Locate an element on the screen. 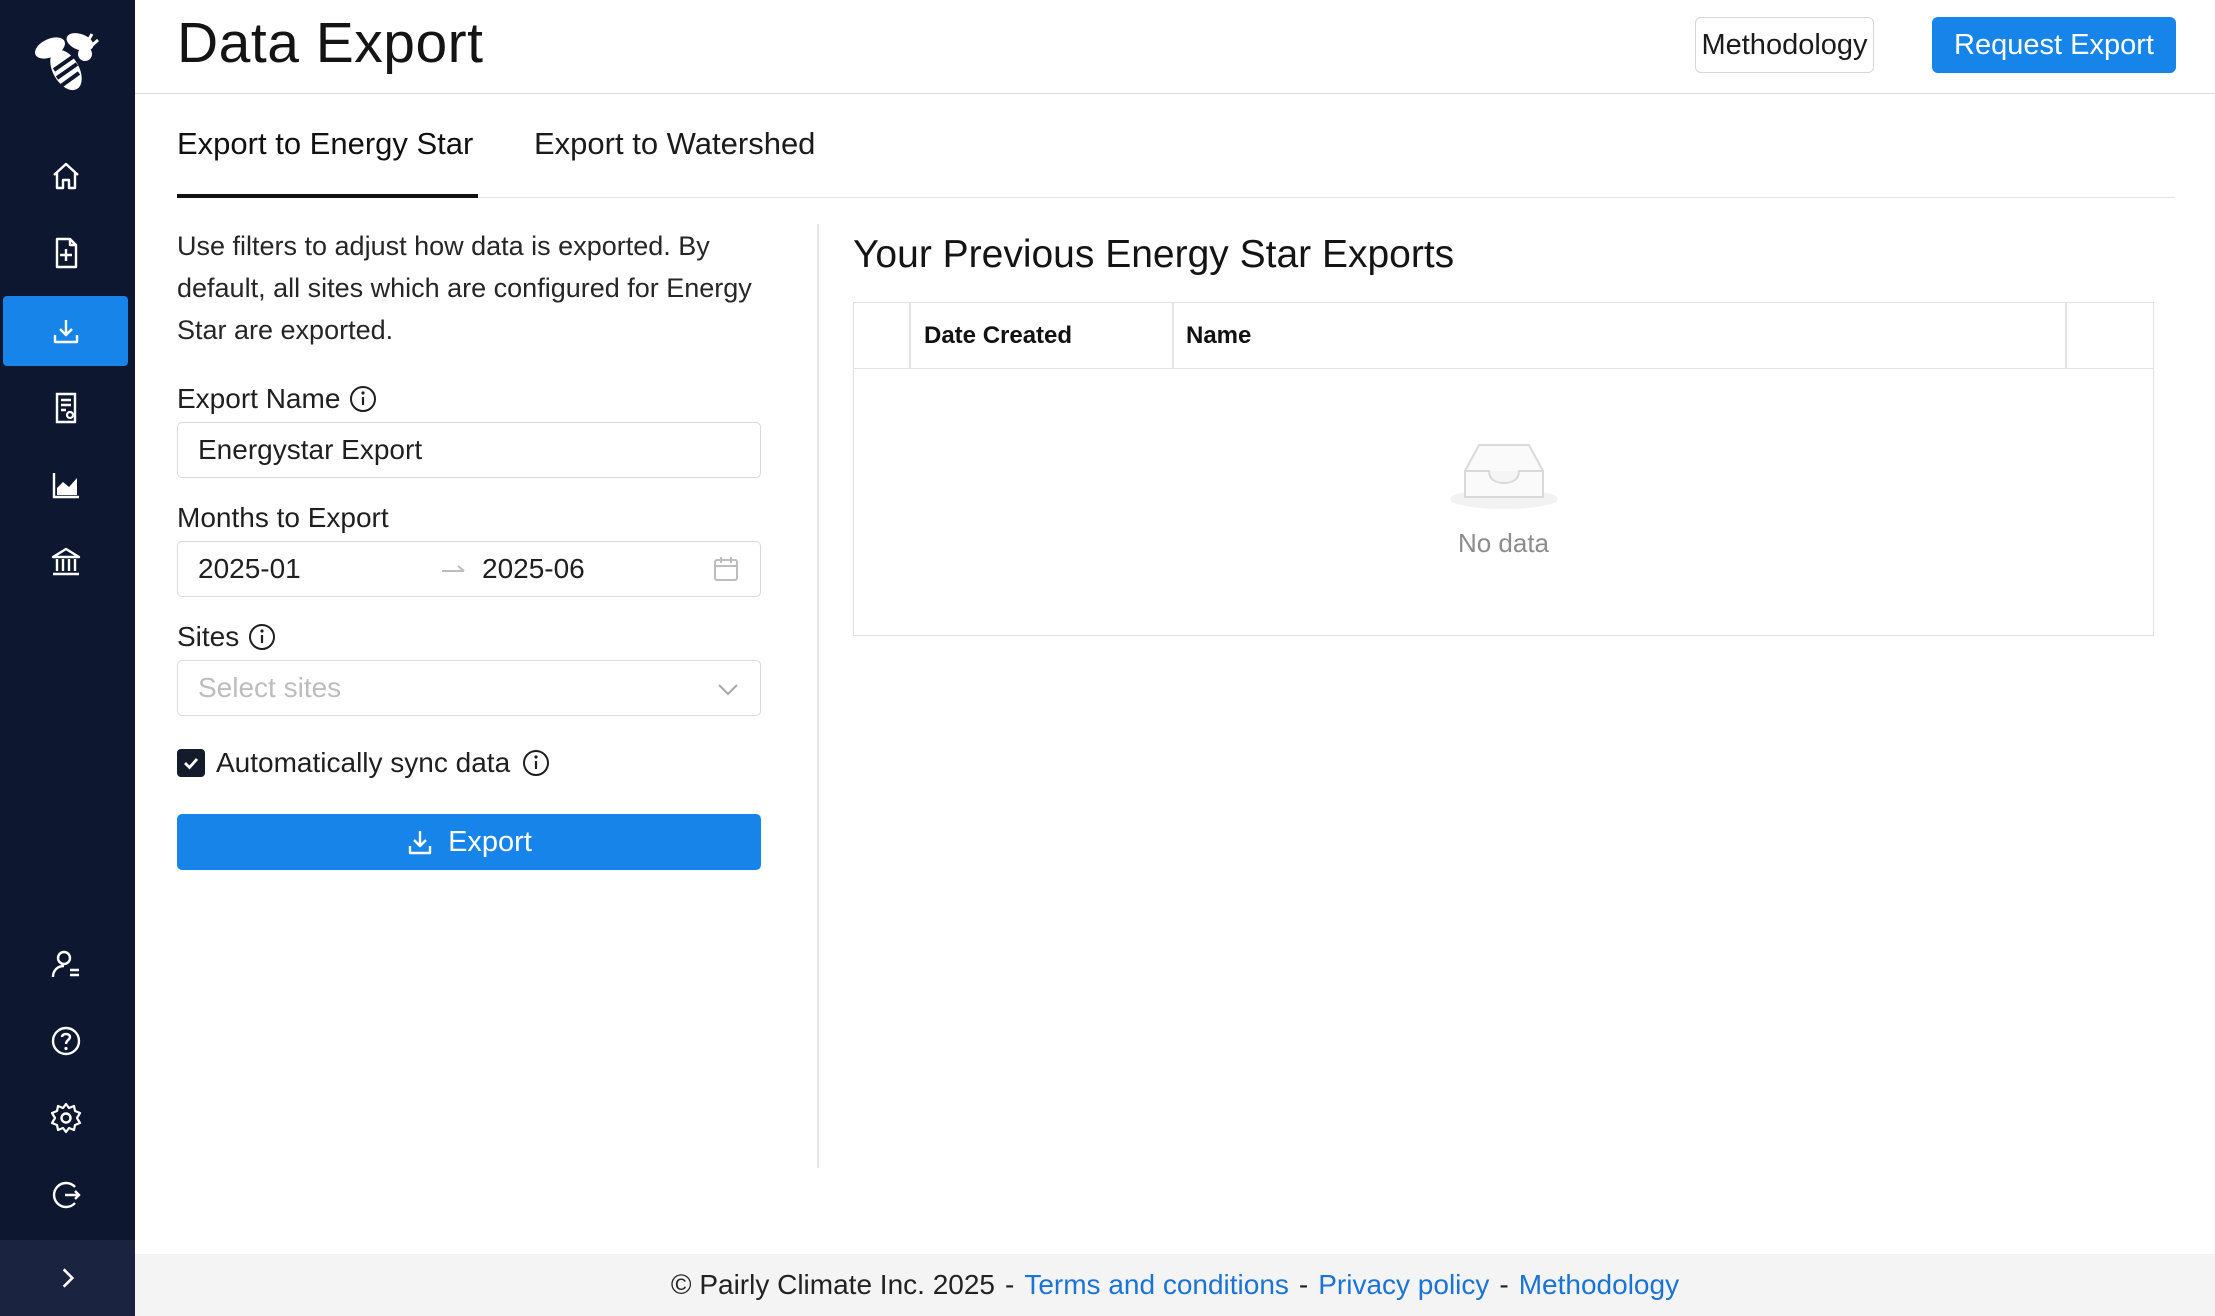 Image resolution: width=2215 pixels, height=1316 pixels. previous-exports-table: Date Created Name No data is located at coordinates (1503, 469).